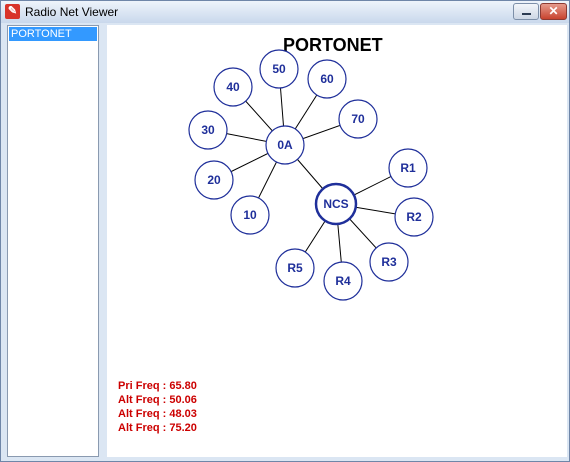 This screenshot has height=462, width=570. I want to click on node-r1-label: R1, so click(408, 168).